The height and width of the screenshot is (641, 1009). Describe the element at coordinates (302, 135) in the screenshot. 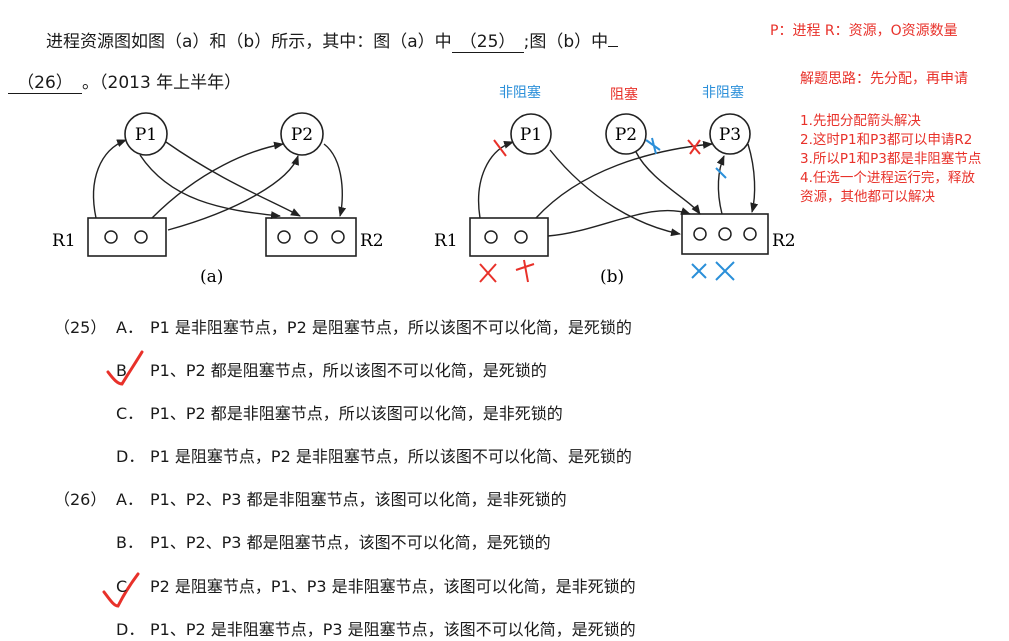

I see `a-p2-label: P2` at that location.